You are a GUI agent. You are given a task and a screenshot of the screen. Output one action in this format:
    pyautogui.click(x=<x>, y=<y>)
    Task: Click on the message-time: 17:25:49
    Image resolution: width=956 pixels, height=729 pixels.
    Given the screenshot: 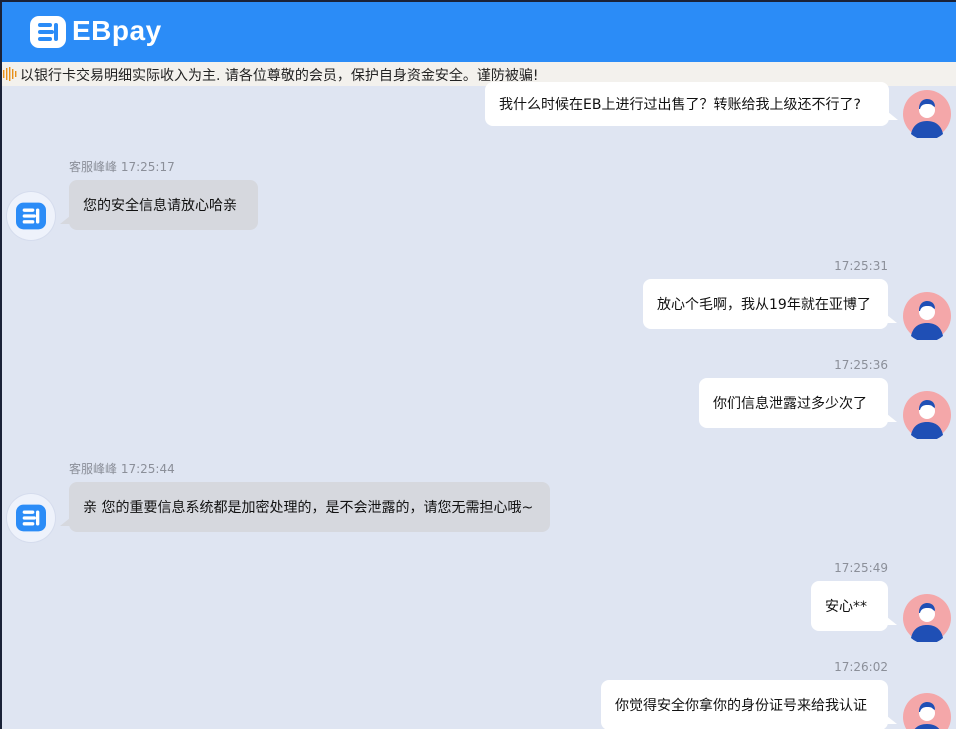 What is the action you would take?
    pyautogui.click(x=861, y=568)
    